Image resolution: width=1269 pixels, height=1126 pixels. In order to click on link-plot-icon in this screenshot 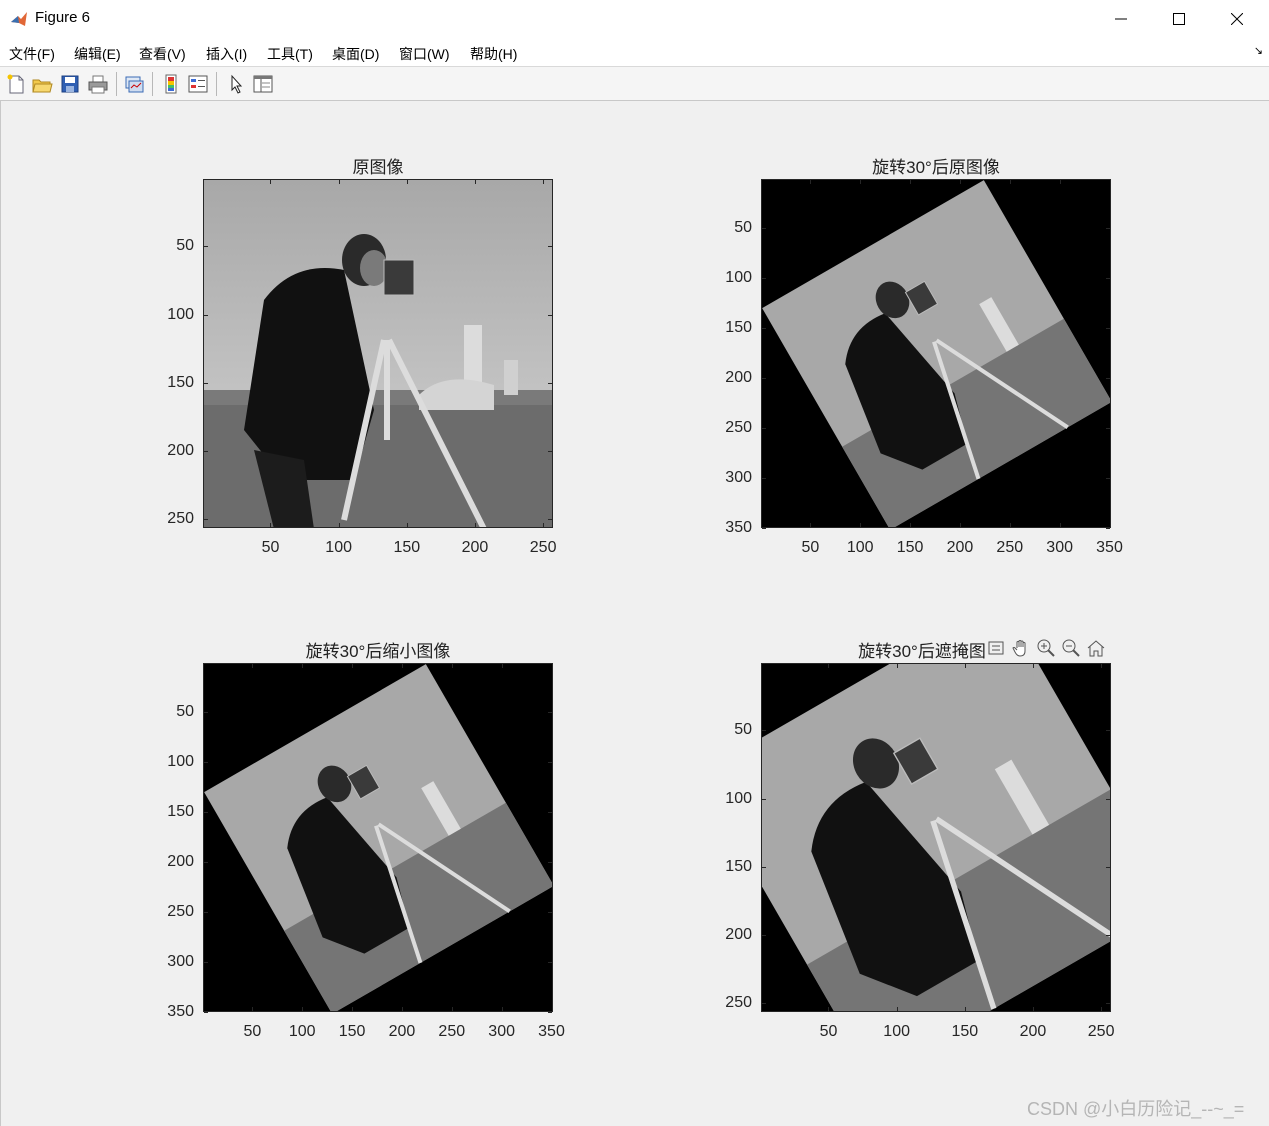, I will do `click(134, 84)`.